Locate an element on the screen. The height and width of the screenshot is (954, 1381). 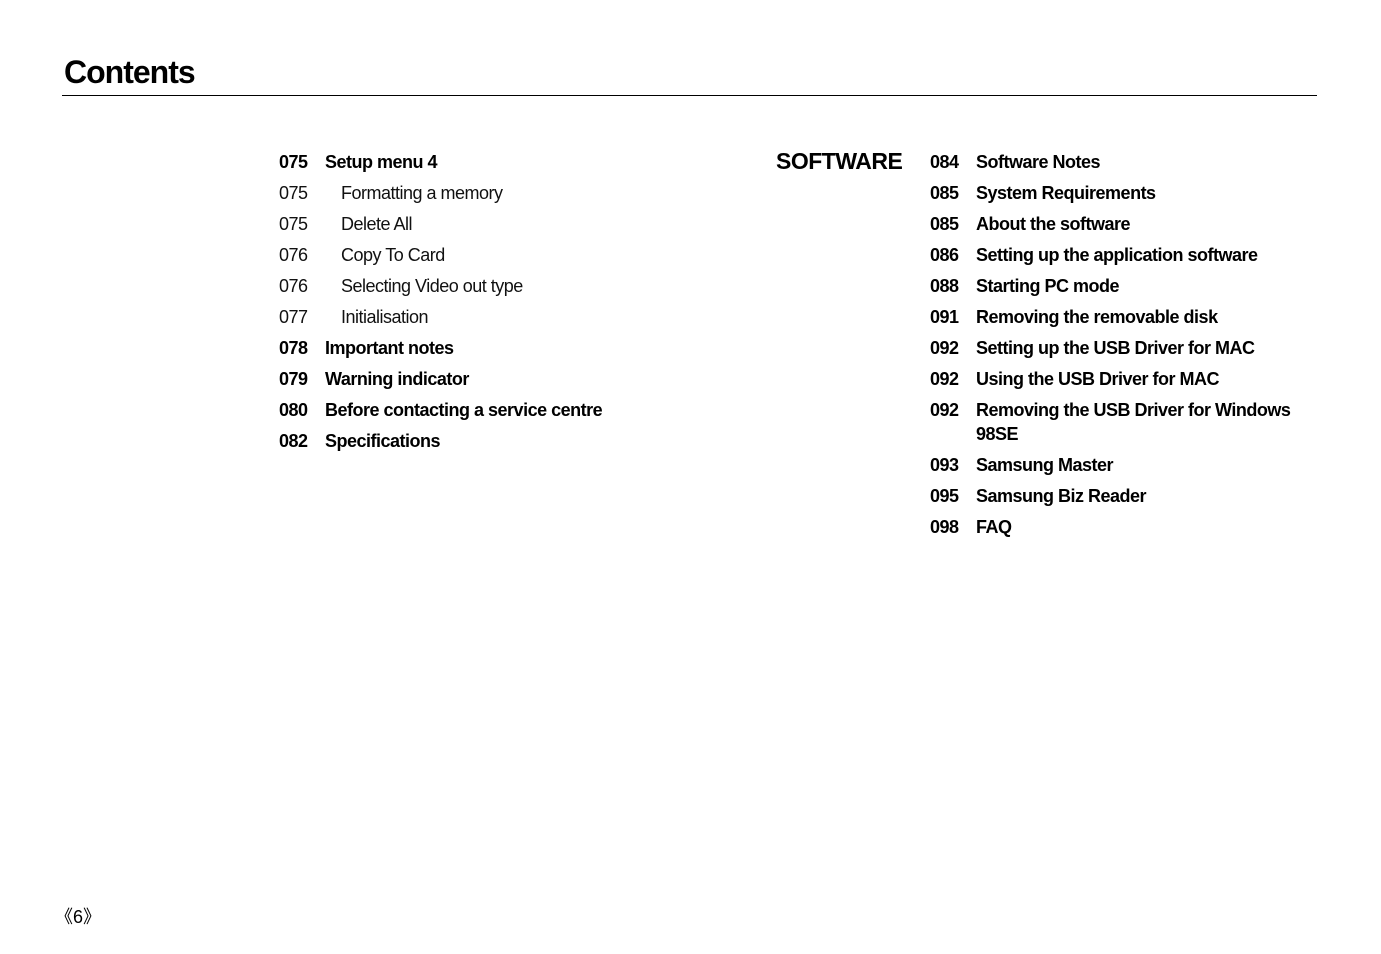
toc-page-number: 078 is located at coordinates (293, 348).